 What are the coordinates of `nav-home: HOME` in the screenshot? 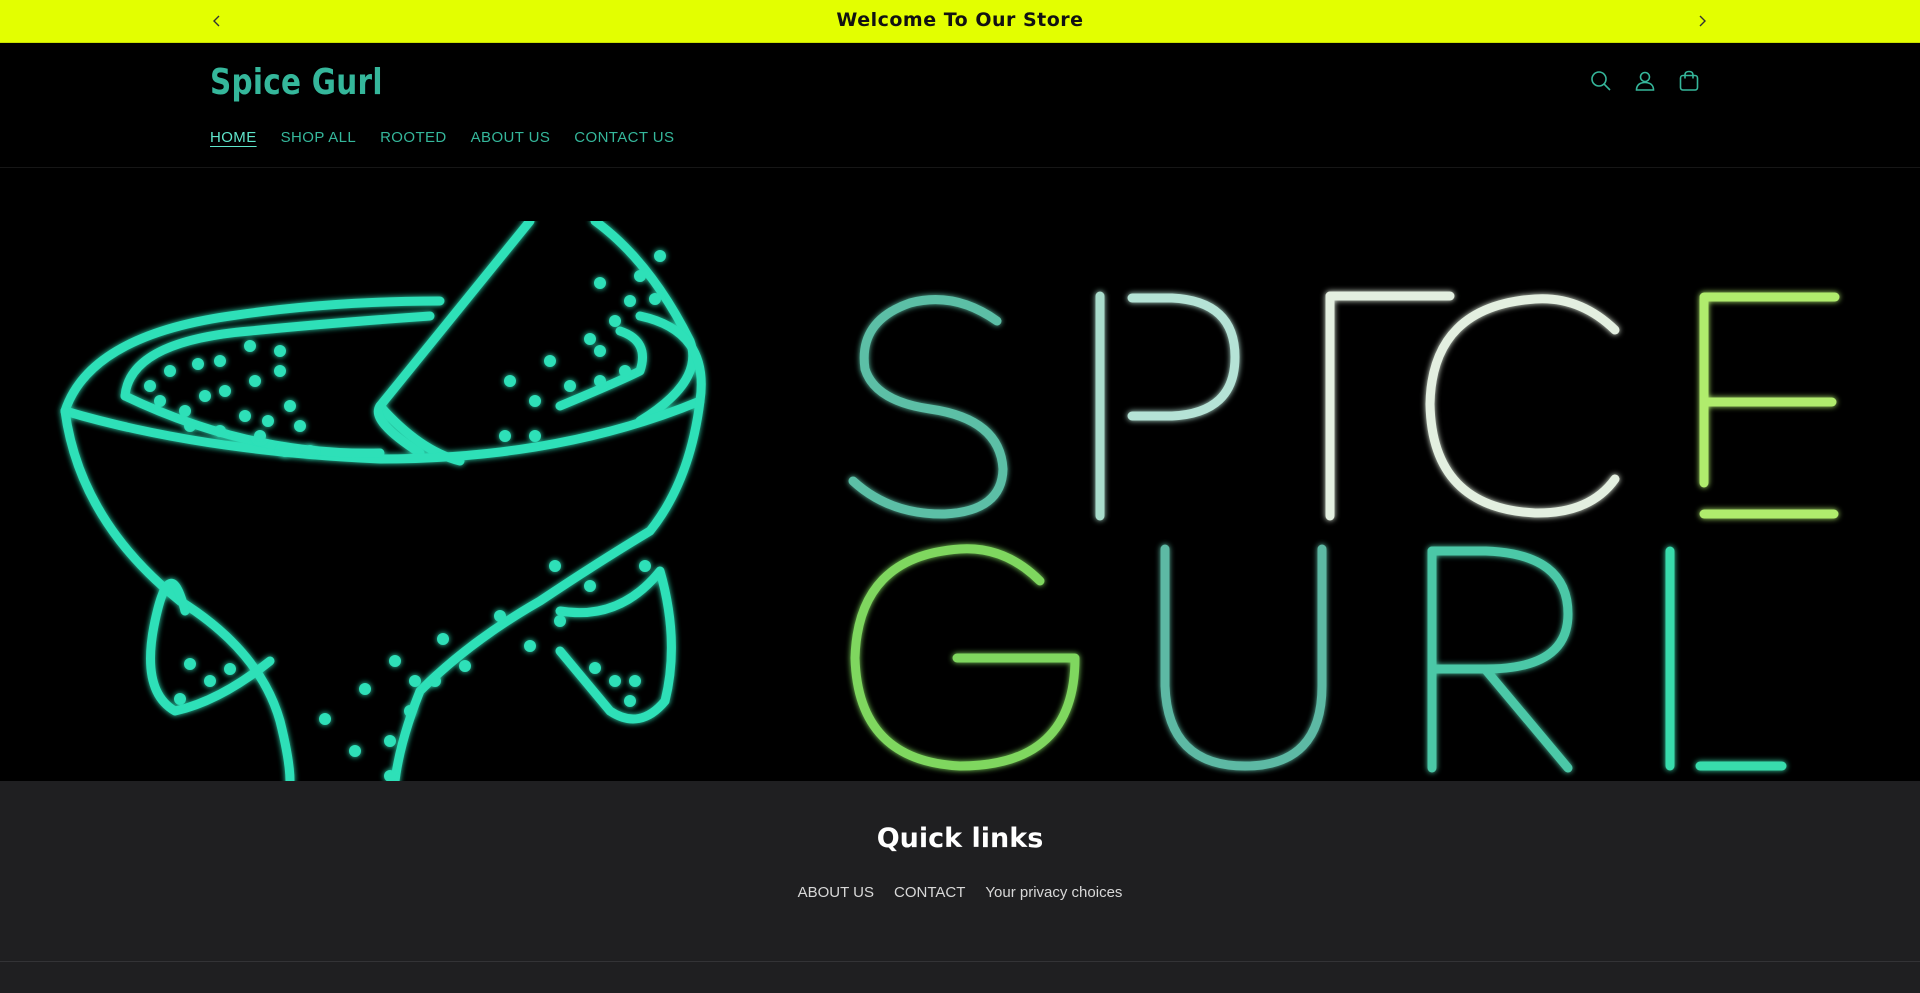 It's located at (233, 137).